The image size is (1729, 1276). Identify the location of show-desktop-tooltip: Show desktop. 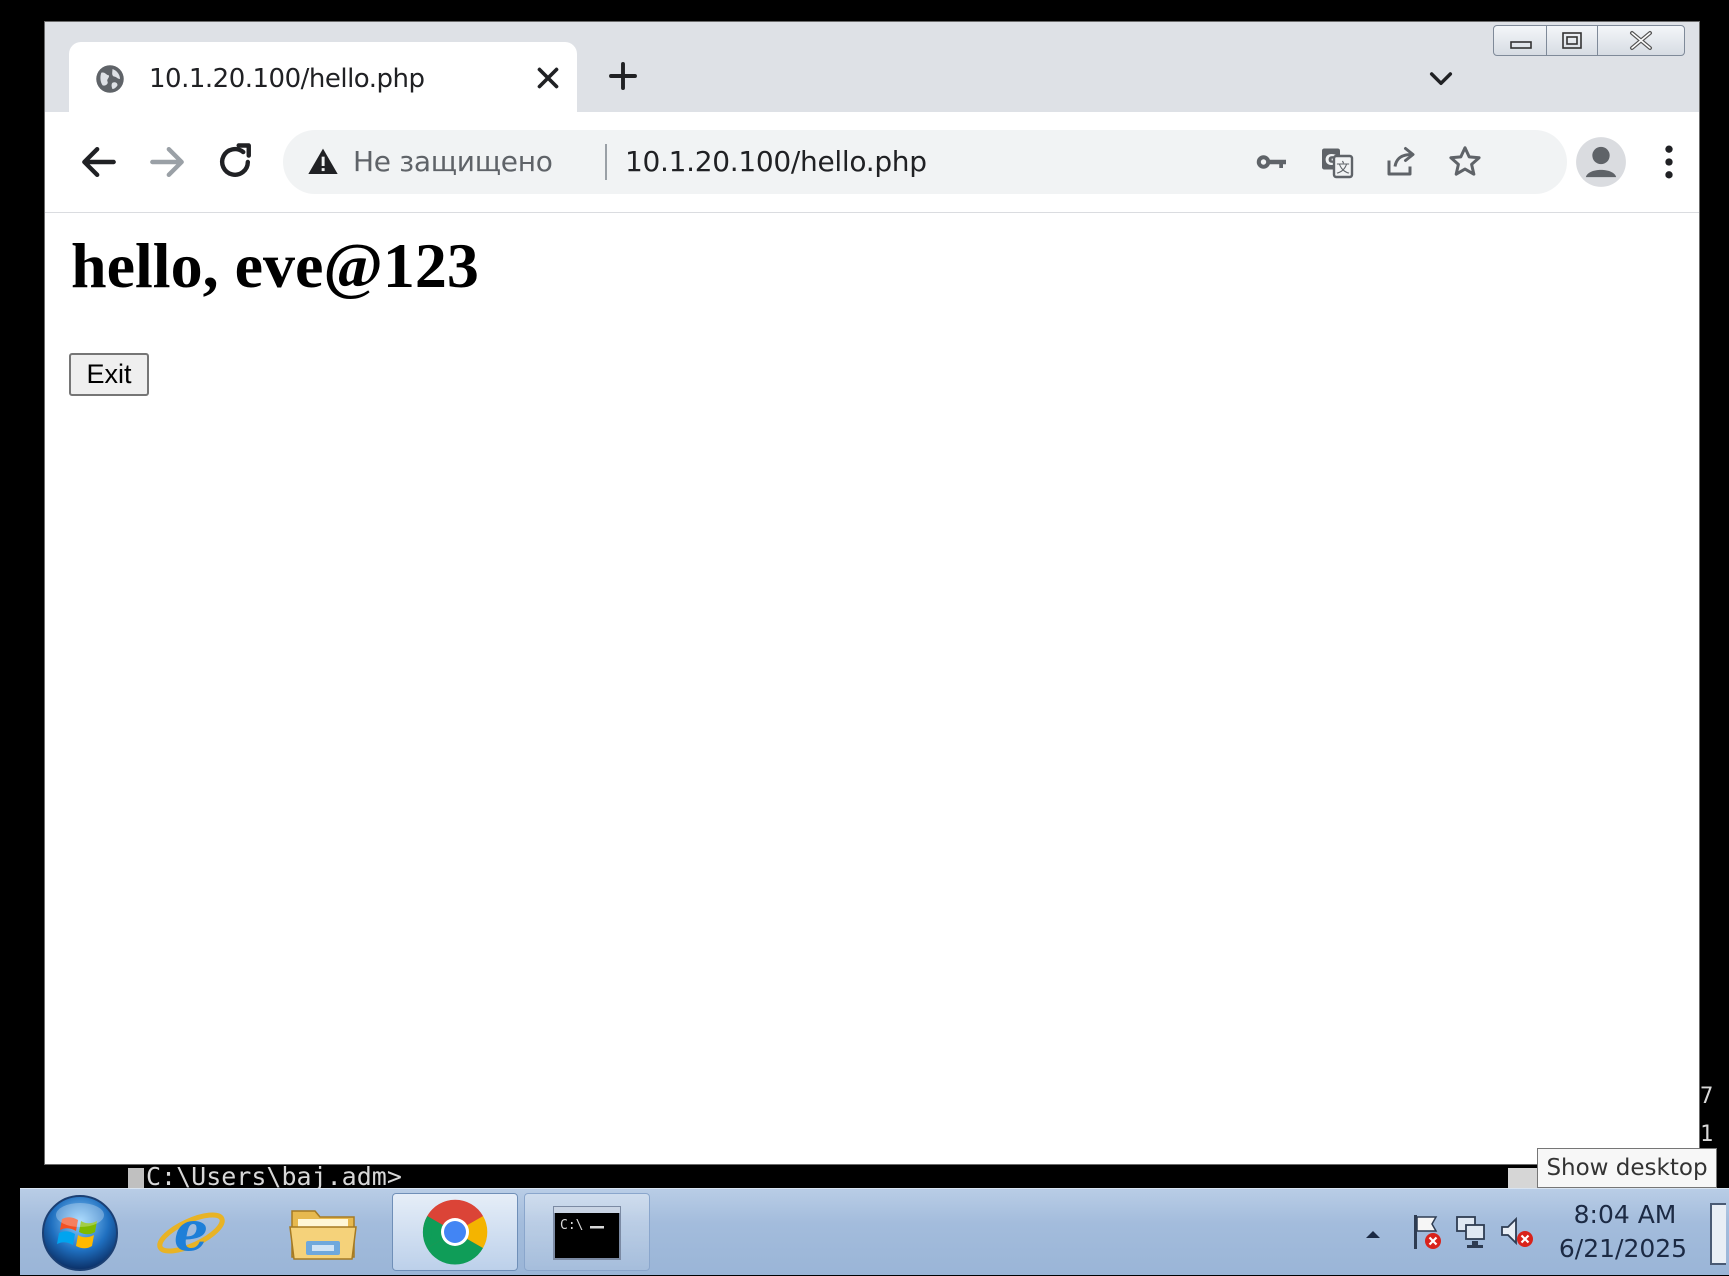
(1627, 1168).